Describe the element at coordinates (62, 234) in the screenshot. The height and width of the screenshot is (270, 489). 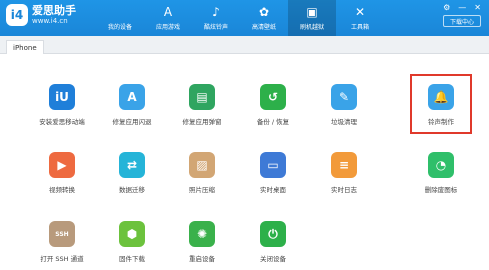
I see `ssh-icon: SSH` at that location.